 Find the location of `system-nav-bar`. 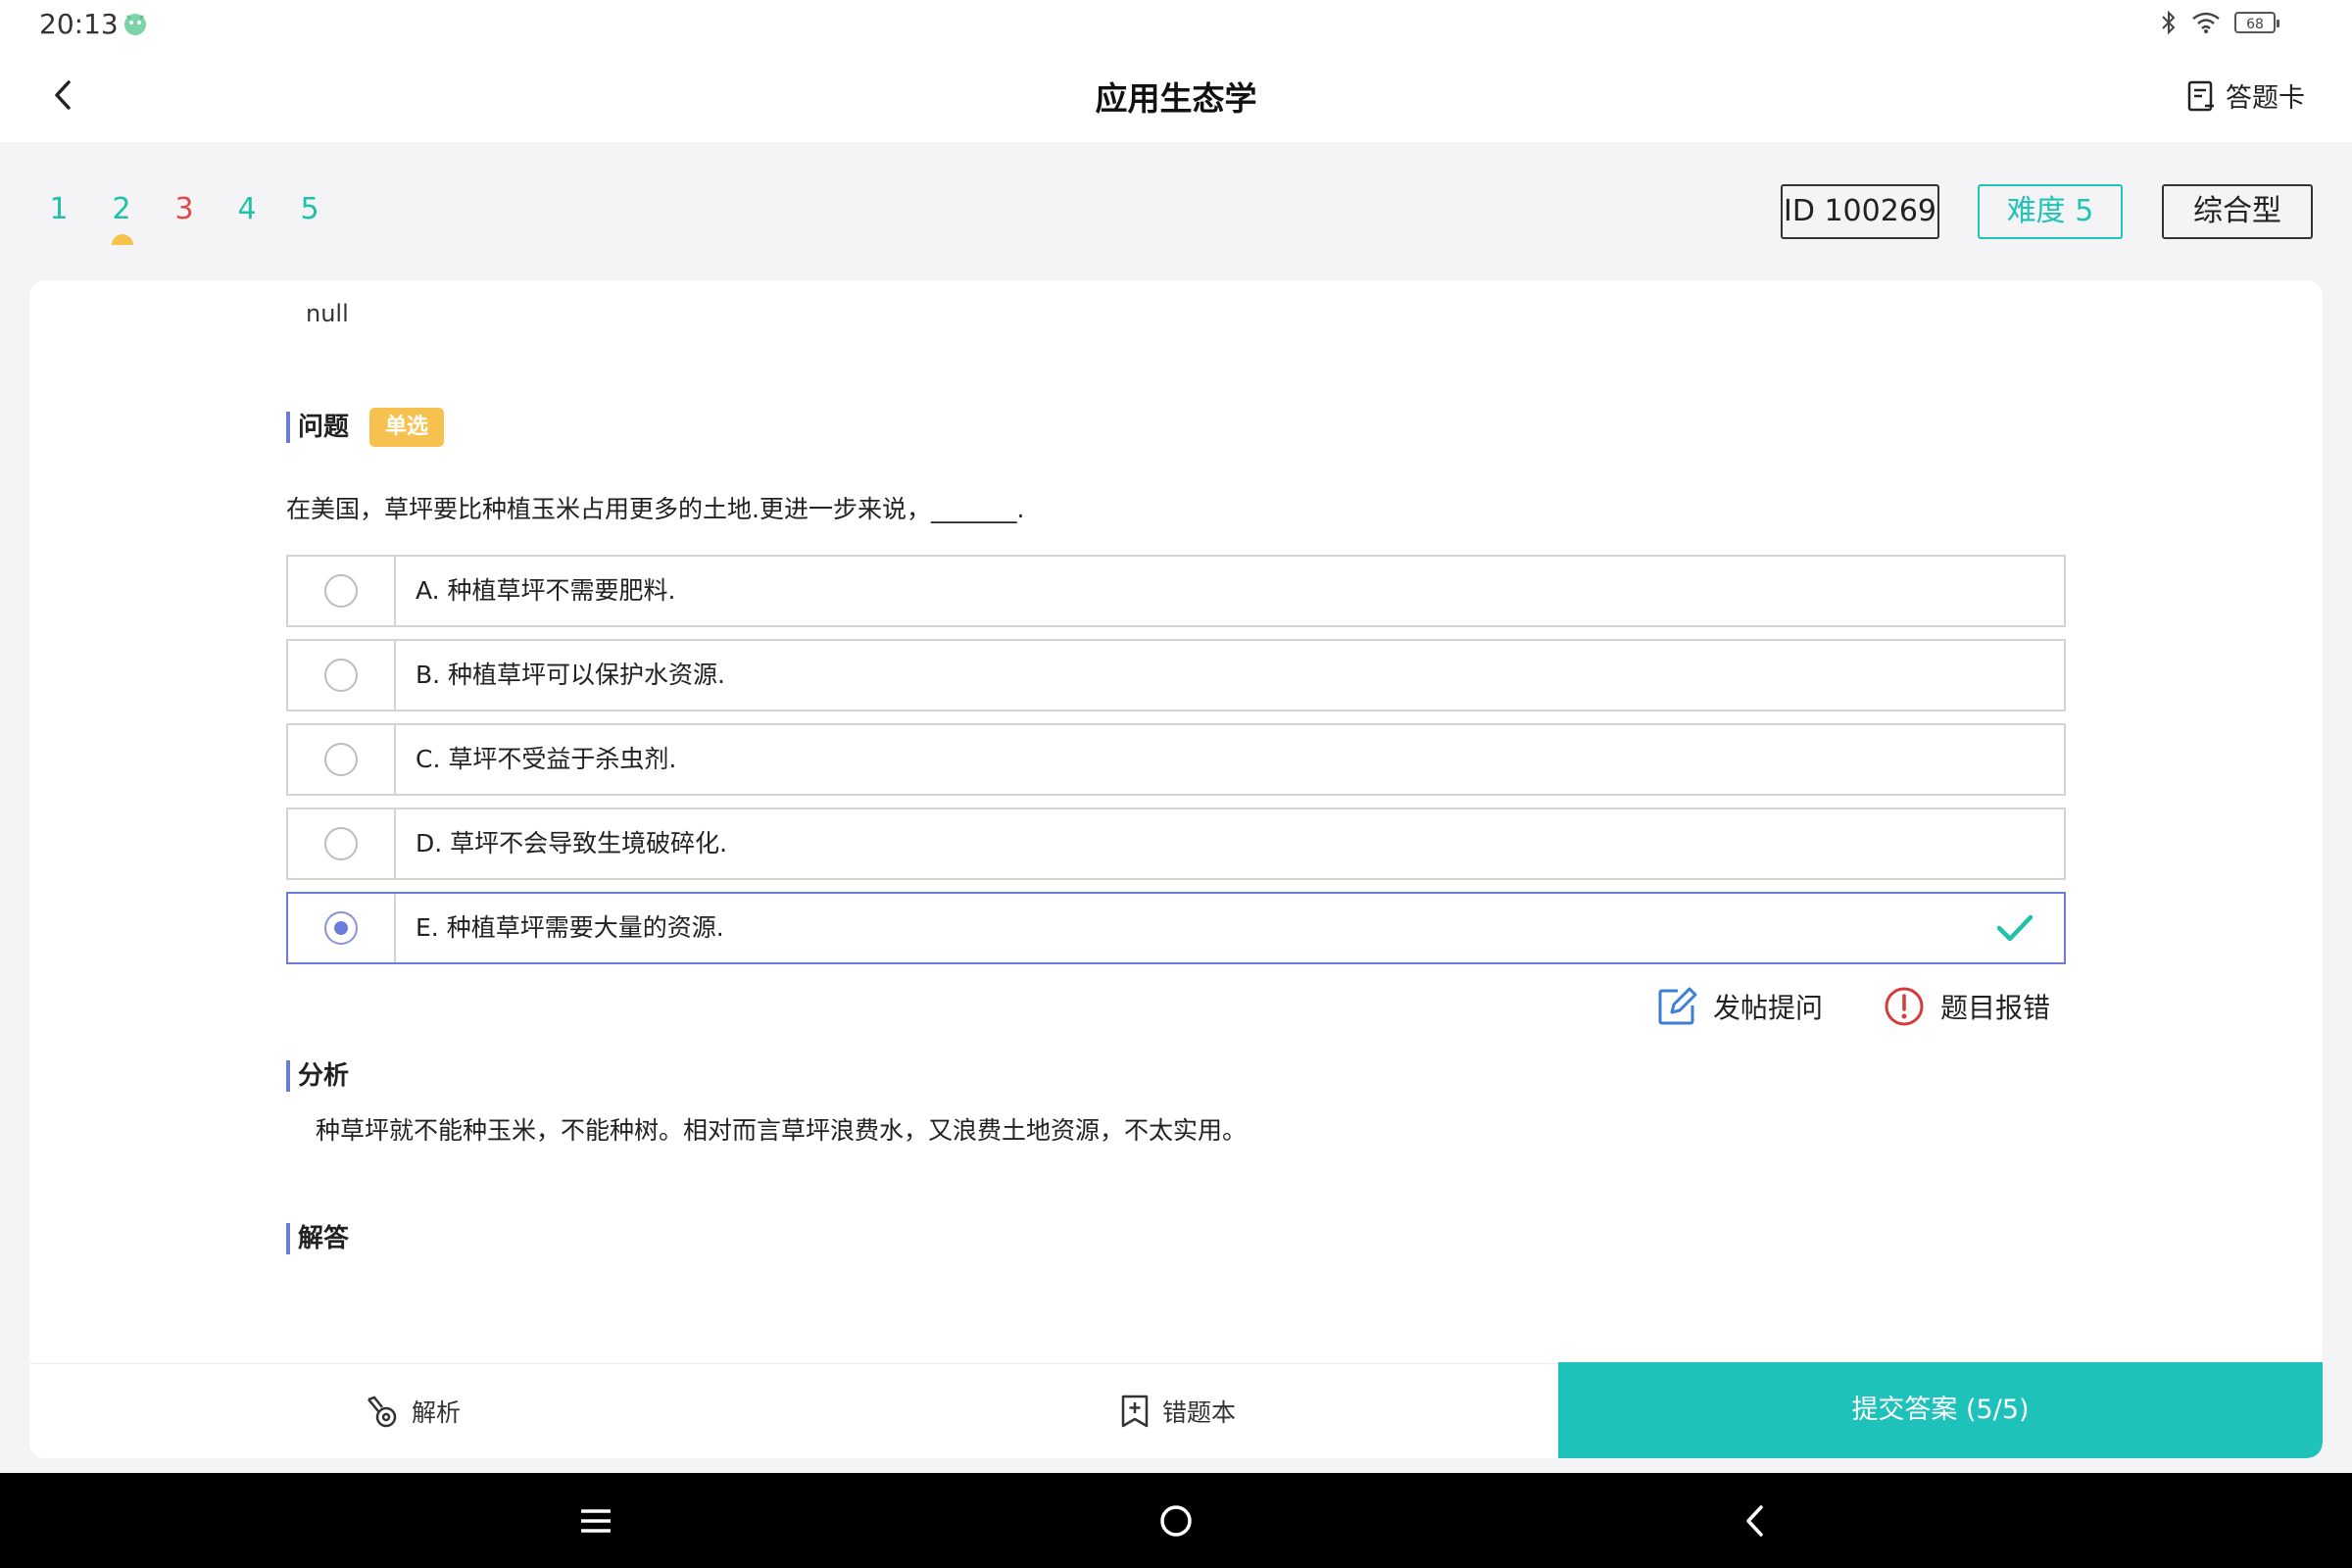

system-nav-bar is located at coordinates (1176, 1520).